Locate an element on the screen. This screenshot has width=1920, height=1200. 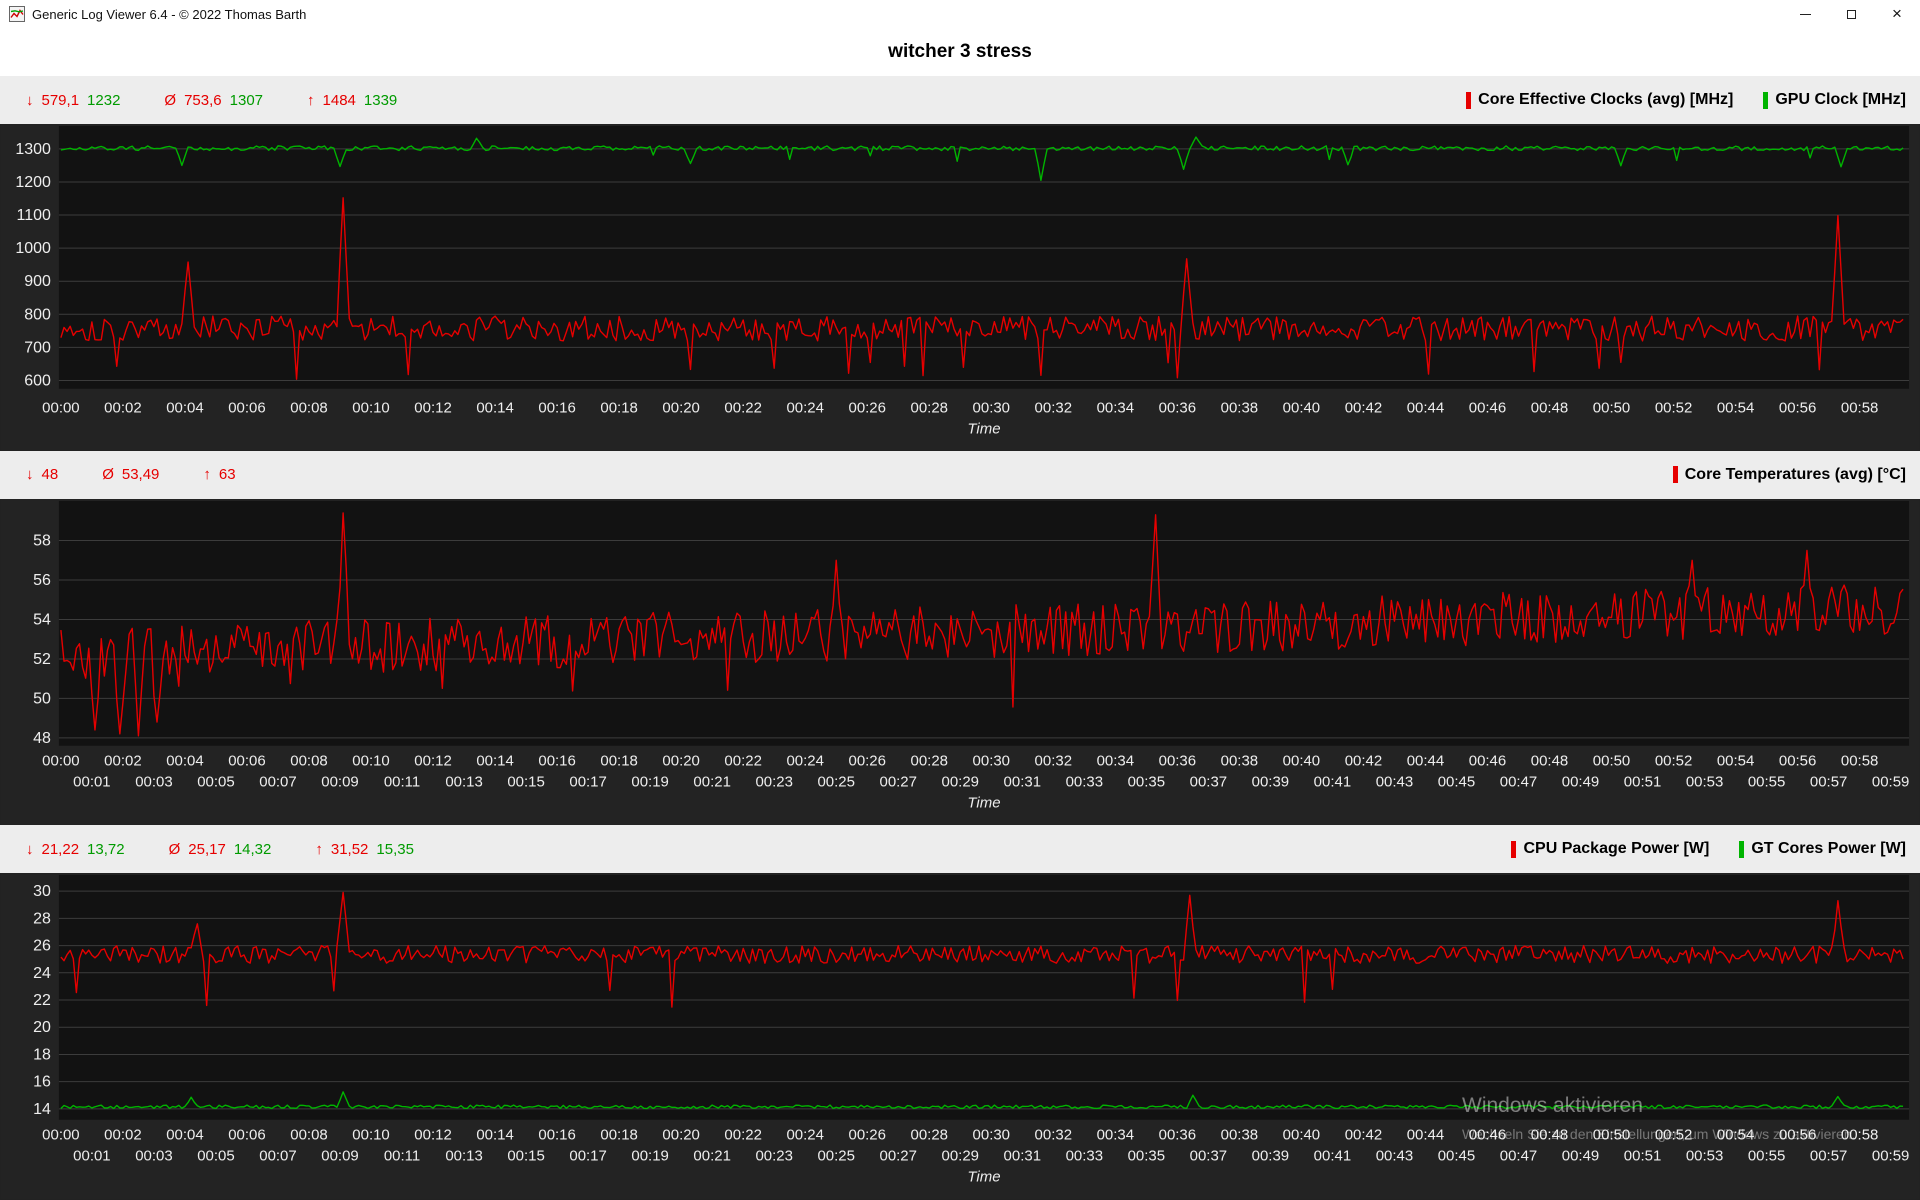
svg-text: 00:58 is located at coordinates (1859, 1135).